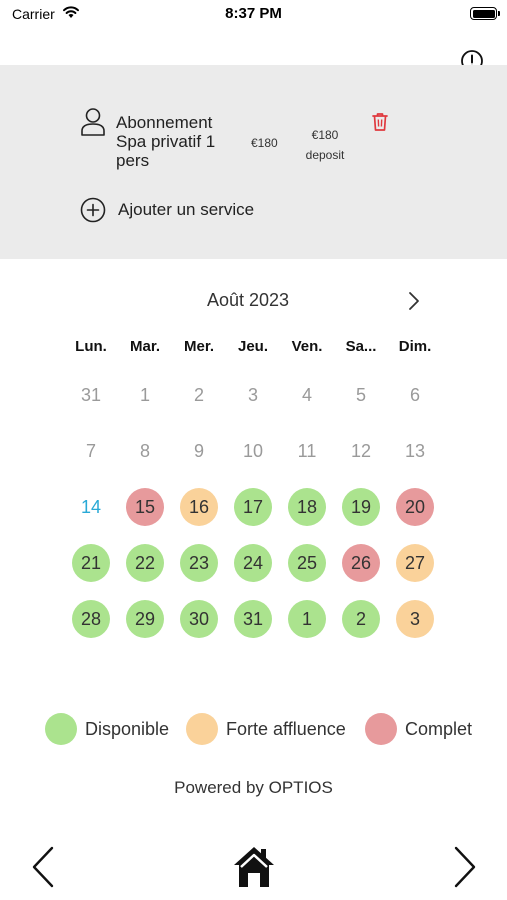  What do you see at coordinates (145, 563) in the screenshot?
I see `calendar-day-available: 22` at bounding box center [145, 563].